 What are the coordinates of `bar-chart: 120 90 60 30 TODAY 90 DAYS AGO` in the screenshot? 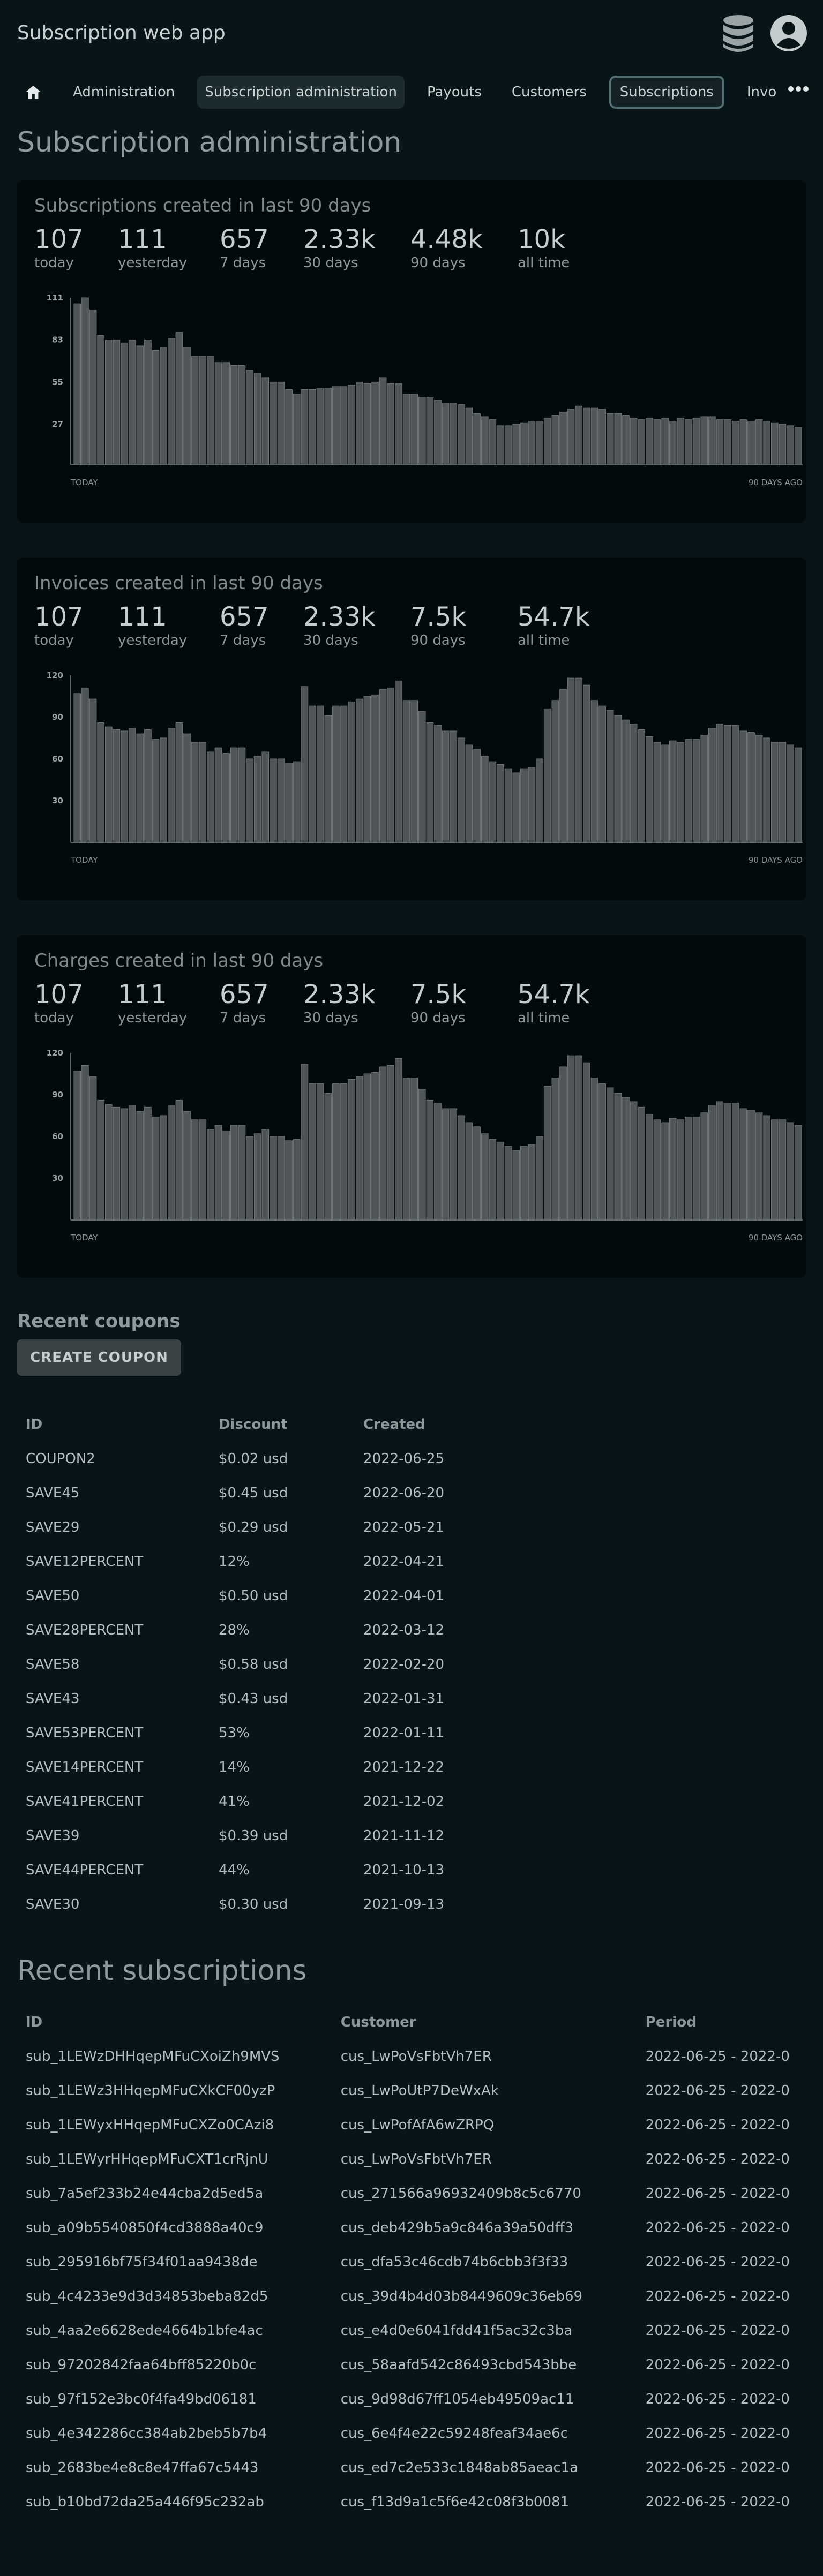 It's located at (425, 1145).